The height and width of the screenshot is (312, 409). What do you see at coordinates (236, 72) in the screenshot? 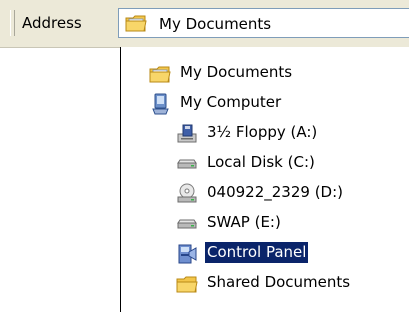
I see `dropdown-item-label: My Documents` at bounding box center [236, 72].